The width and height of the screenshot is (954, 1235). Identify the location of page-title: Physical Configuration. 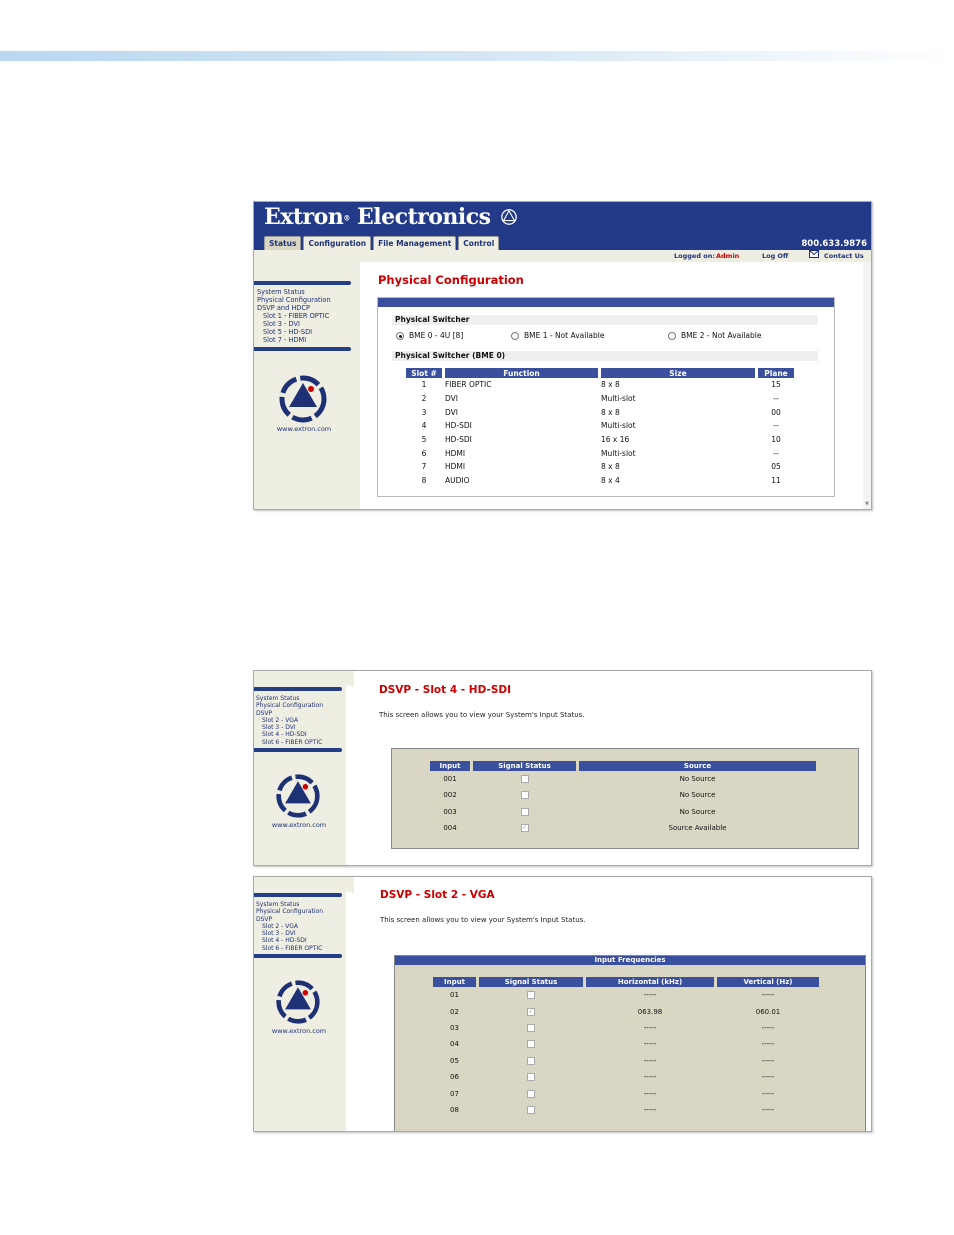
(451, 280).